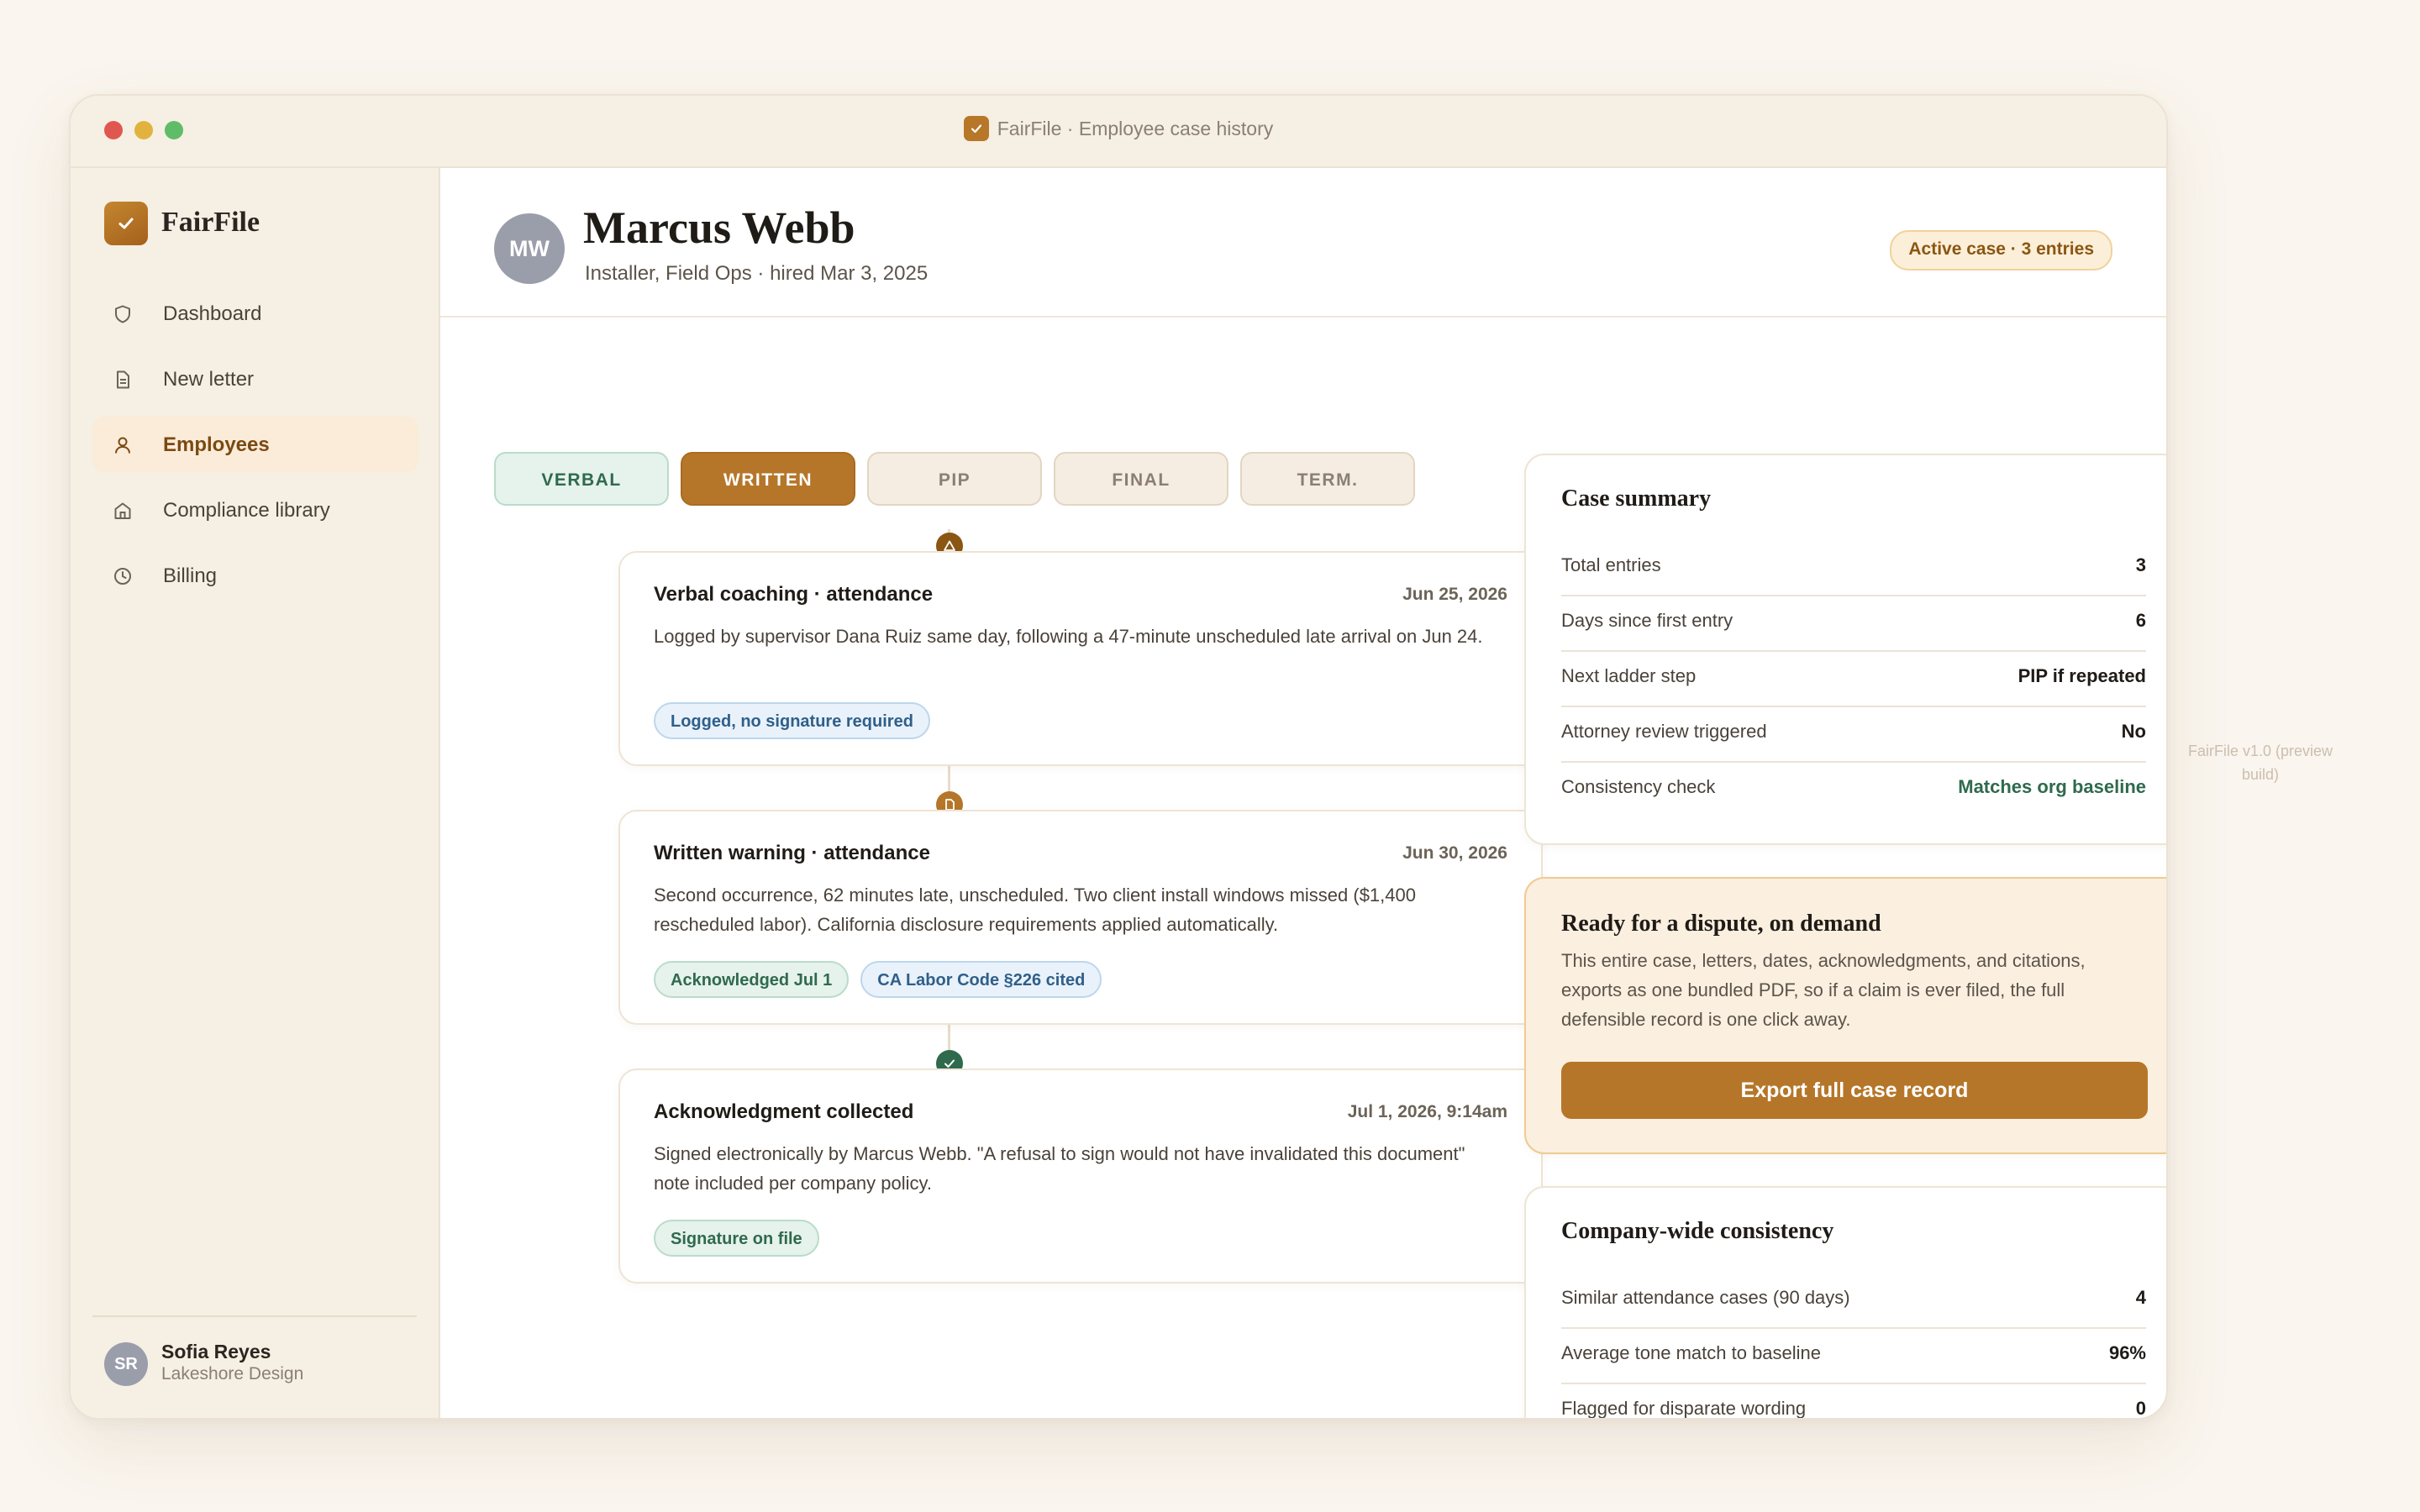  Describe the element at coordinates (1684, 1408) in the screenshot. I see `row-label: Flagged for disparate wording` at that location.